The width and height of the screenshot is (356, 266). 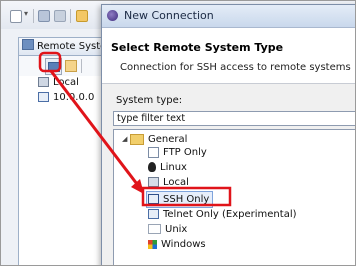 I want to click on tree-item-host-label: 10.0.0.0, so click(x=74, y=97).